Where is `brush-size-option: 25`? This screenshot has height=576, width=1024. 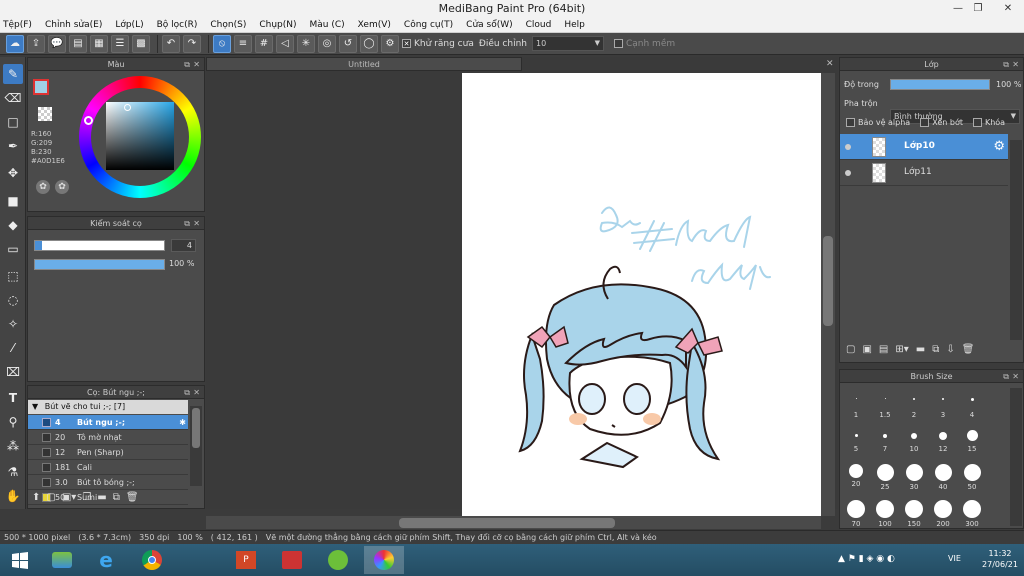
brush-size-option: 25 is located at coordinates (885, 477).